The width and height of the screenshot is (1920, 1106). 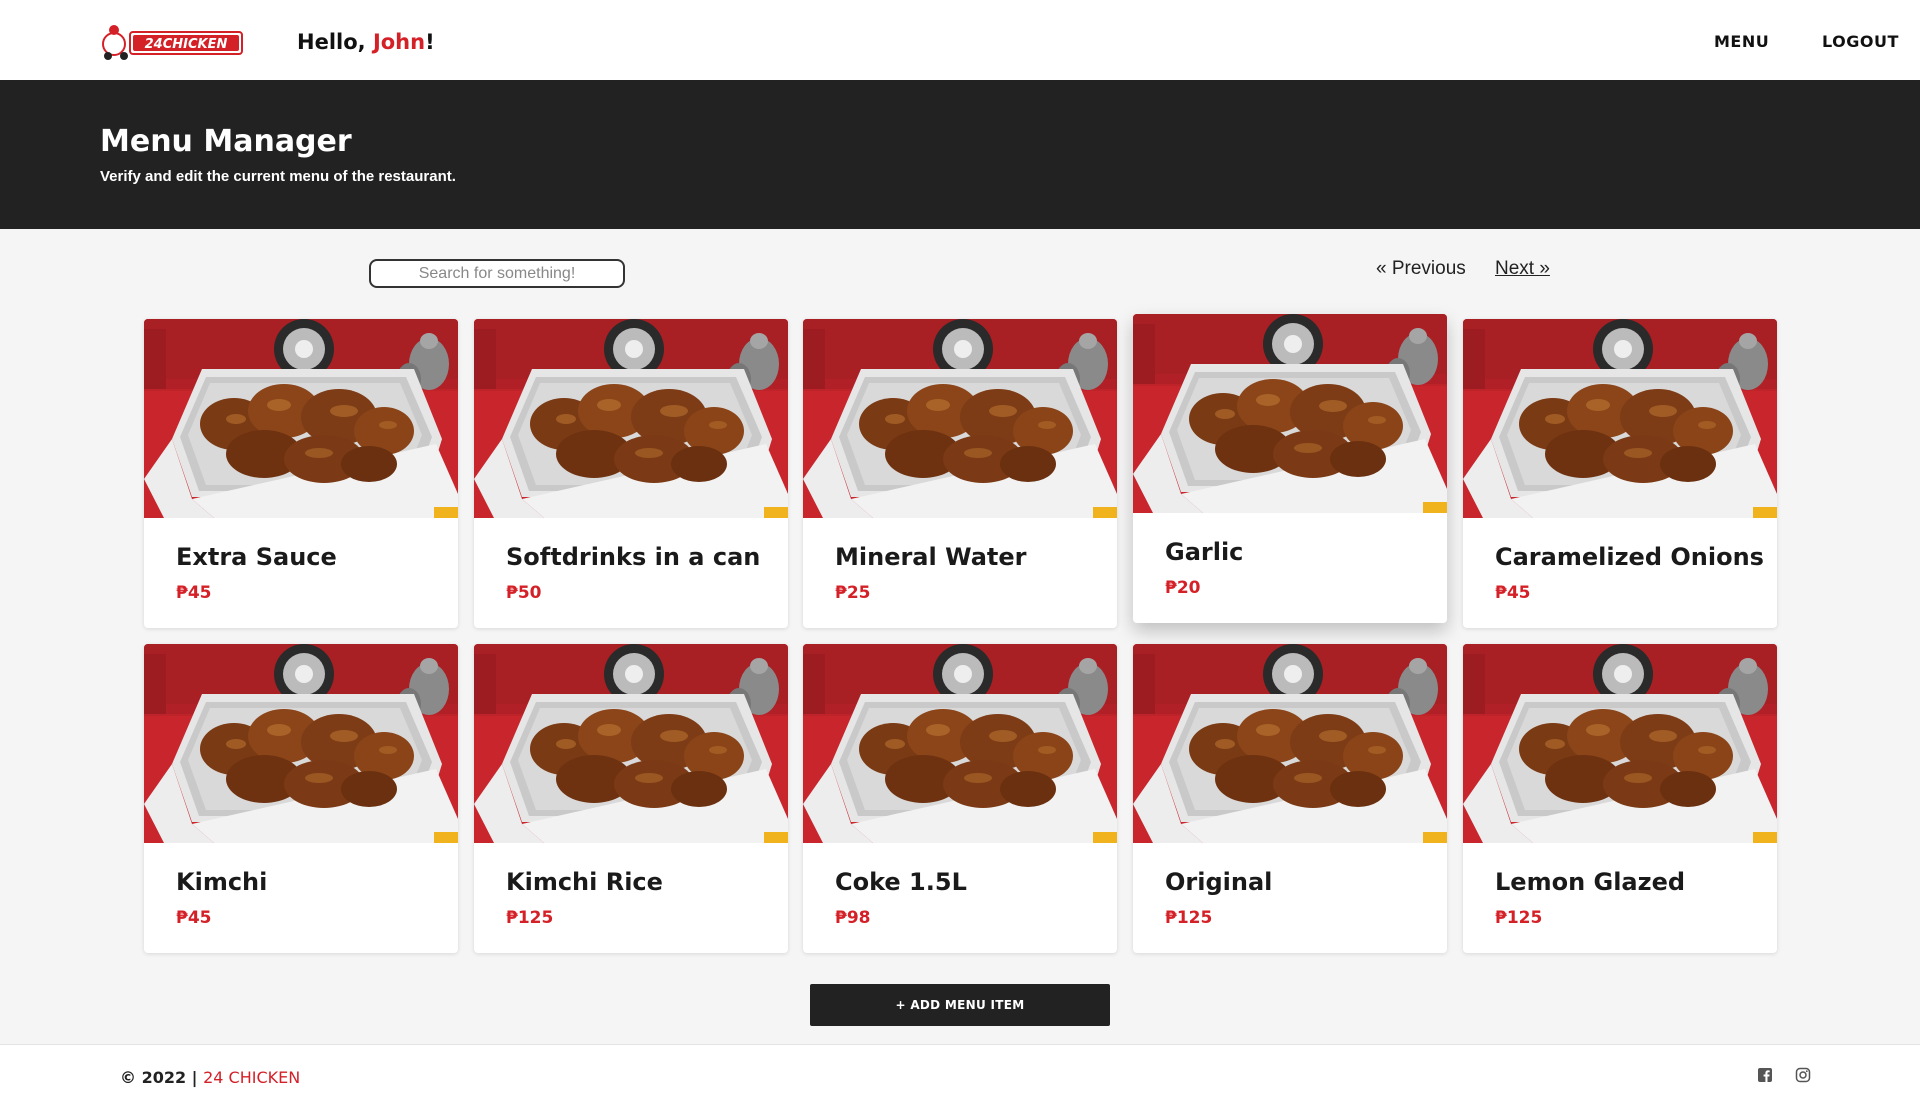 I want to click on item-price: ₱25, so click(x=853, y=593).